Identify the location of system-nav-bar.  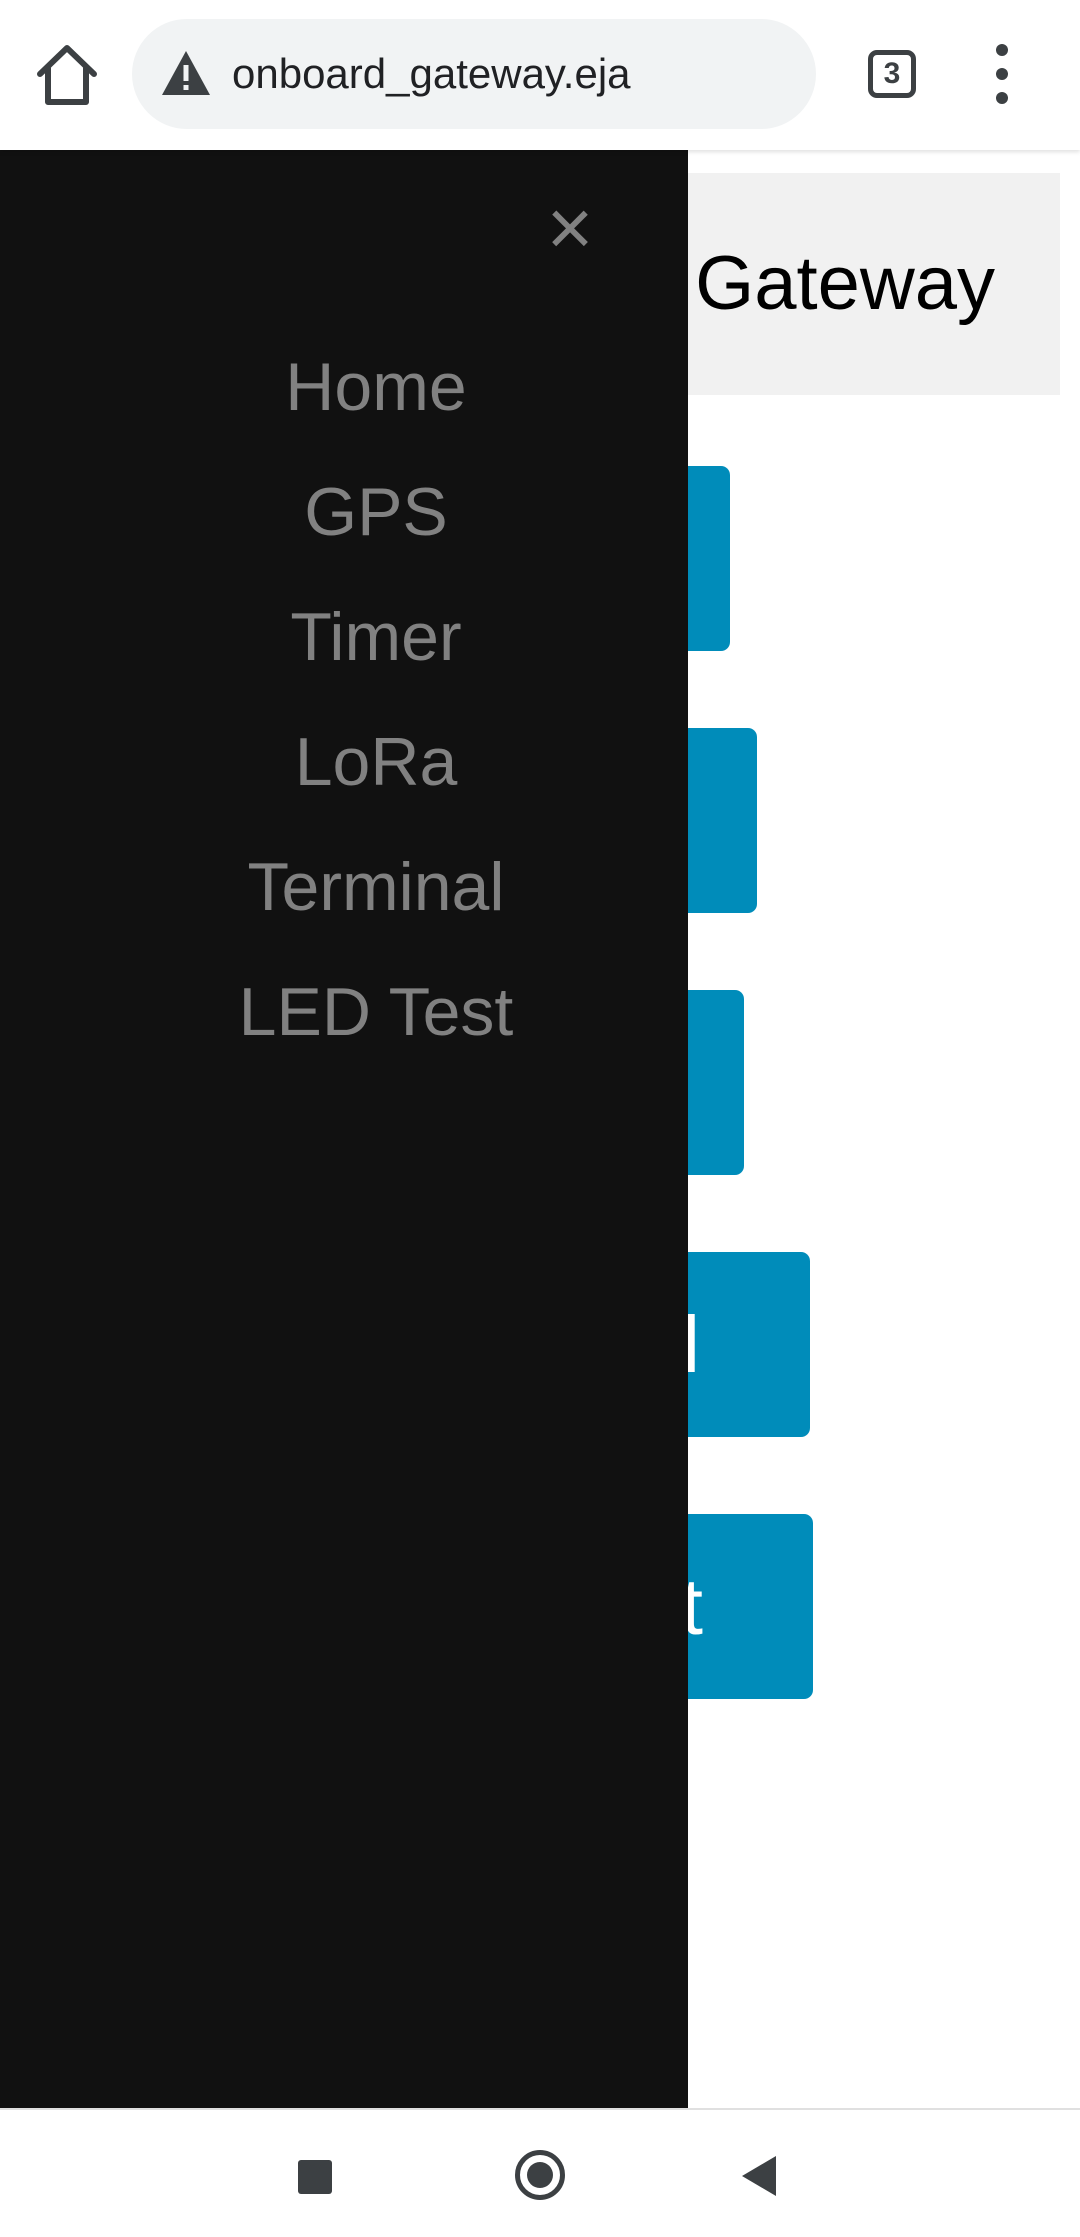
(540, 2172).